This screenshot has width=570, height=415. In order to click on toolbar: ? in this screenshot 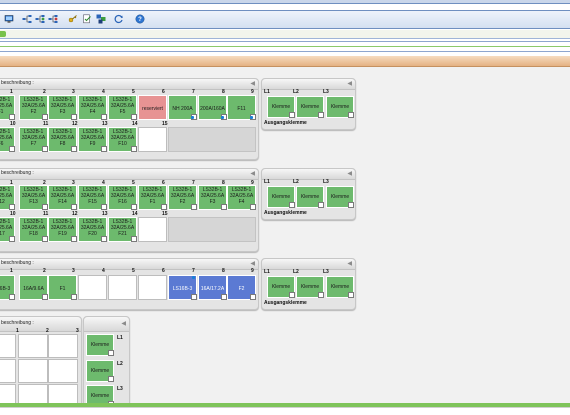, I will do `click(285, 19)`.